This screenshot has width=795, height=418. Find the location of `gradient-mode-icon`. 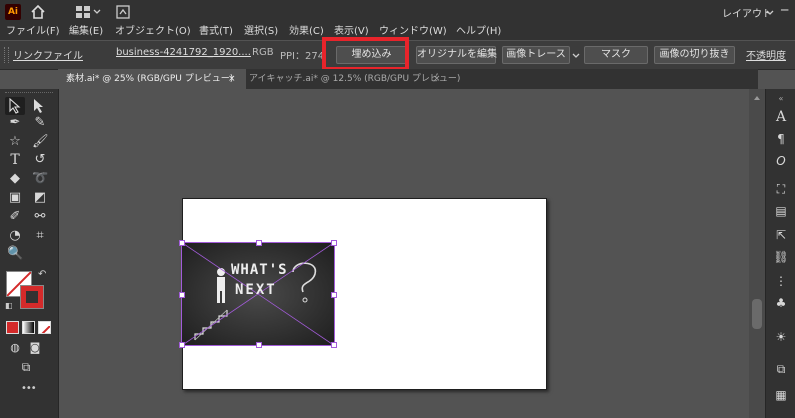

gradient-mode-icon is located at coordinates (28, 327).